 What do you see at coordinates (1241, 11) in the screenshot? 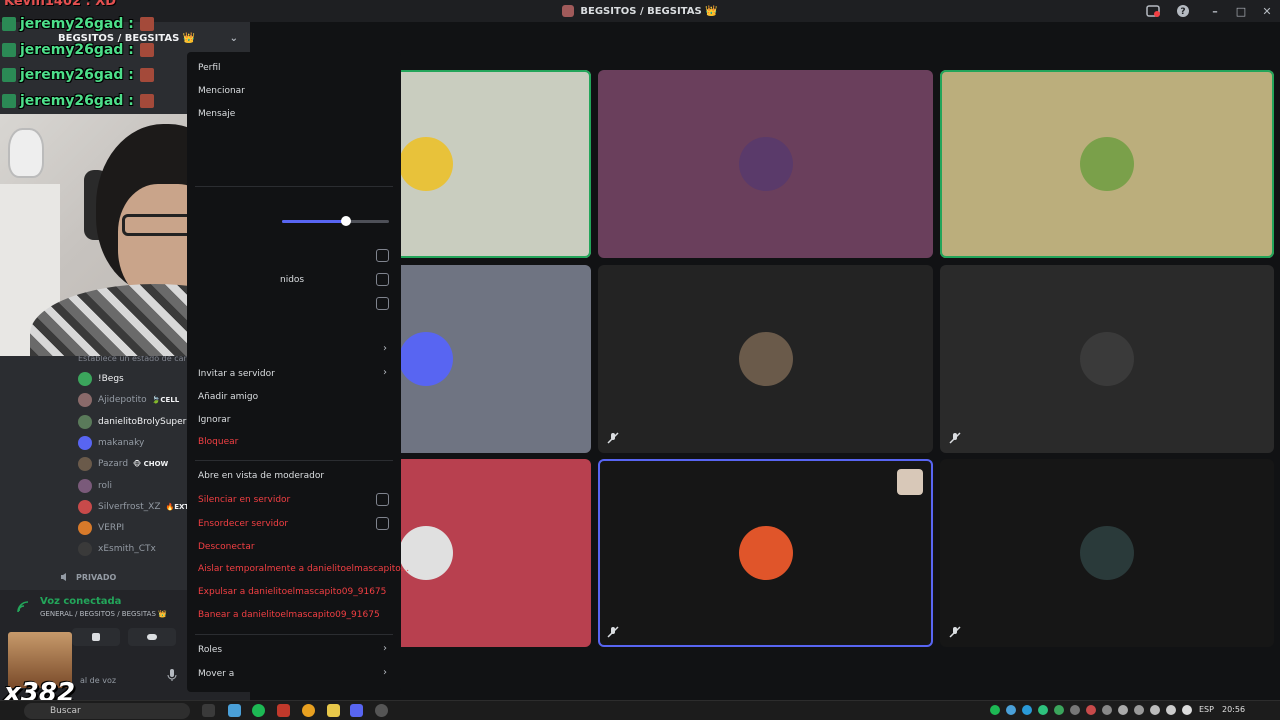
I see `maximize-button: □` at bounding box center [1241, 11].